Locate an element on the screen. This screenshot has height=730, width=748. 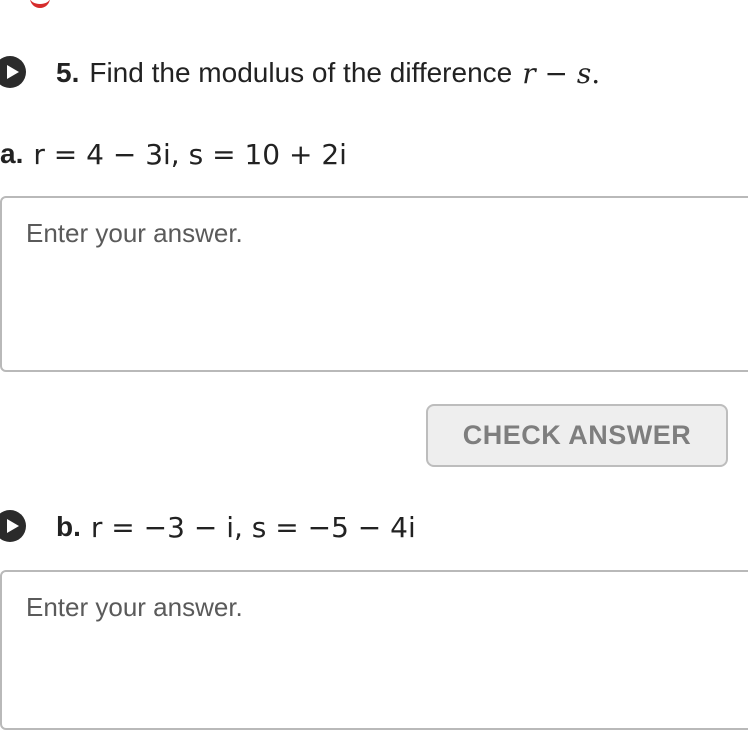
red-check-mark-icon is located at coordinates (40, 4).